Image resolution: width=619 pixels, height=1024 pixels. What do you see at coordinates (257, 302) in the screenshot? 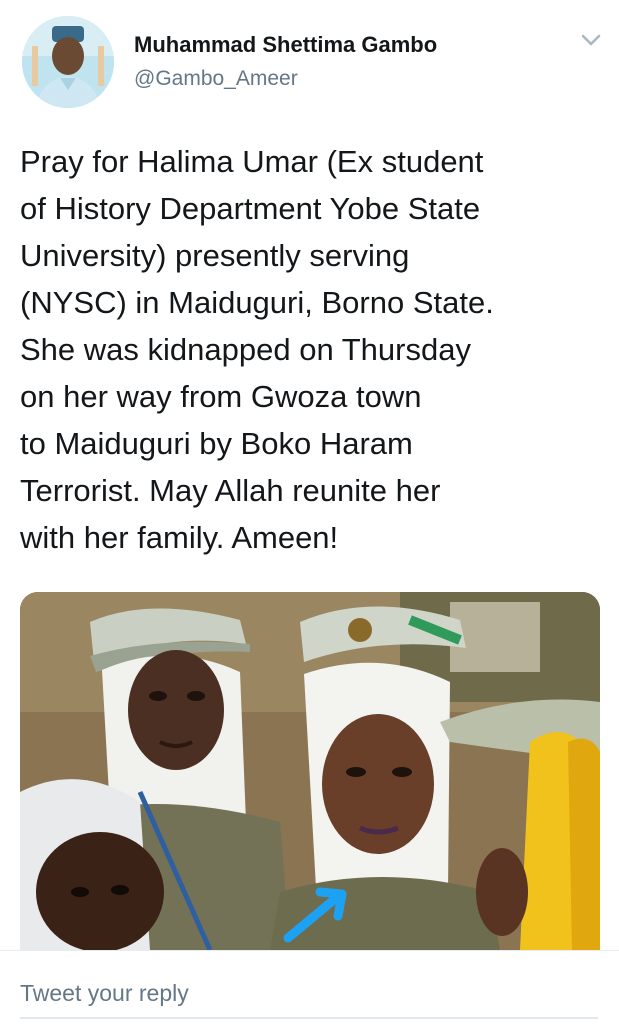
I see `tweet-text-line: (NYSC) in Maiduguri, Borno State.` at bounding box center [257, 302].